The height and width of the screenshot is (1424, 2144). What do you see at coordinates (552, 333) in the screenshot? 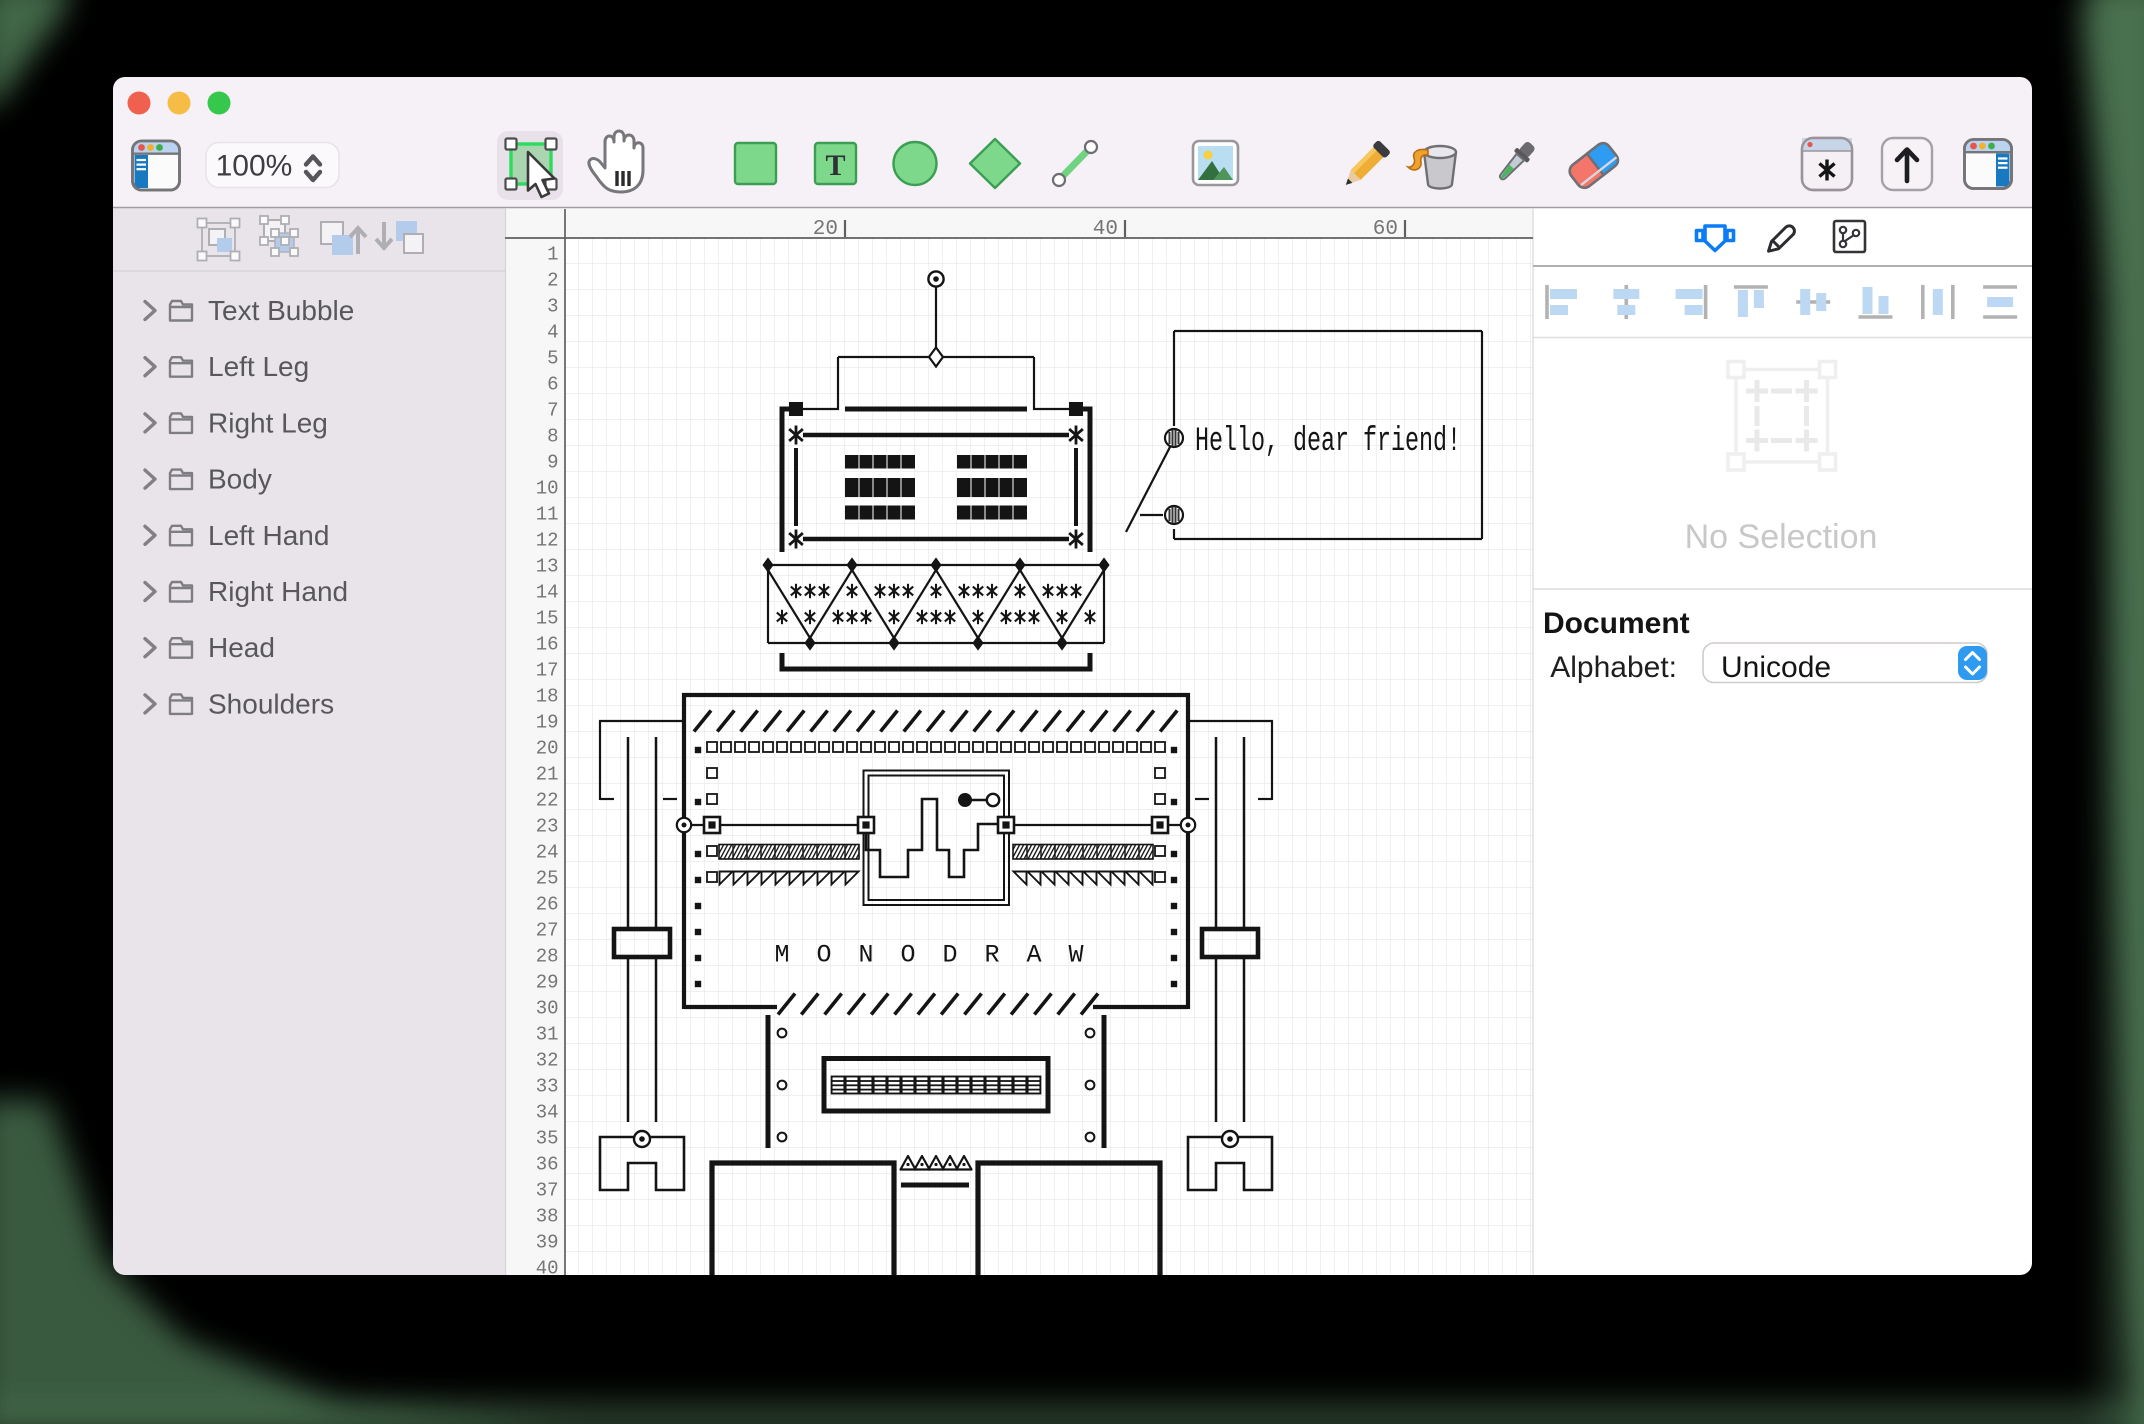
I see `svg-text: 4` at bounding box center [552, 333].